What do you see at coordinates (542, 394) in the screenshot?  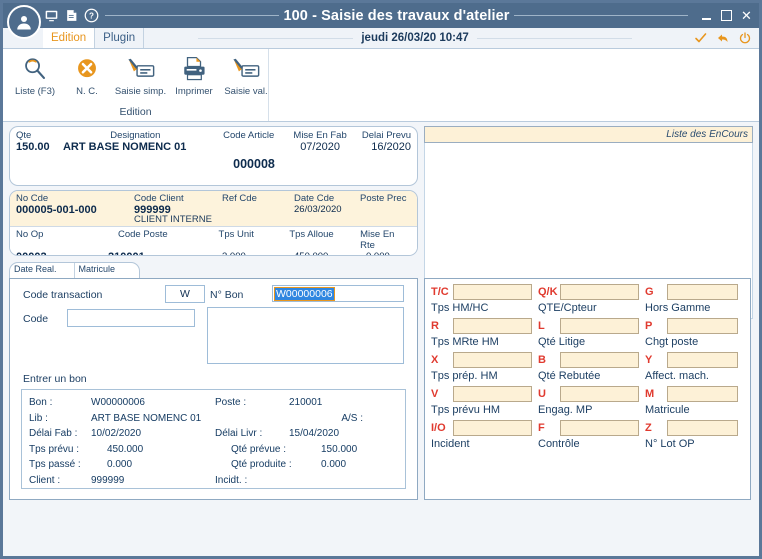 I see `code-key-u: U` at bounding box center [542, 394].